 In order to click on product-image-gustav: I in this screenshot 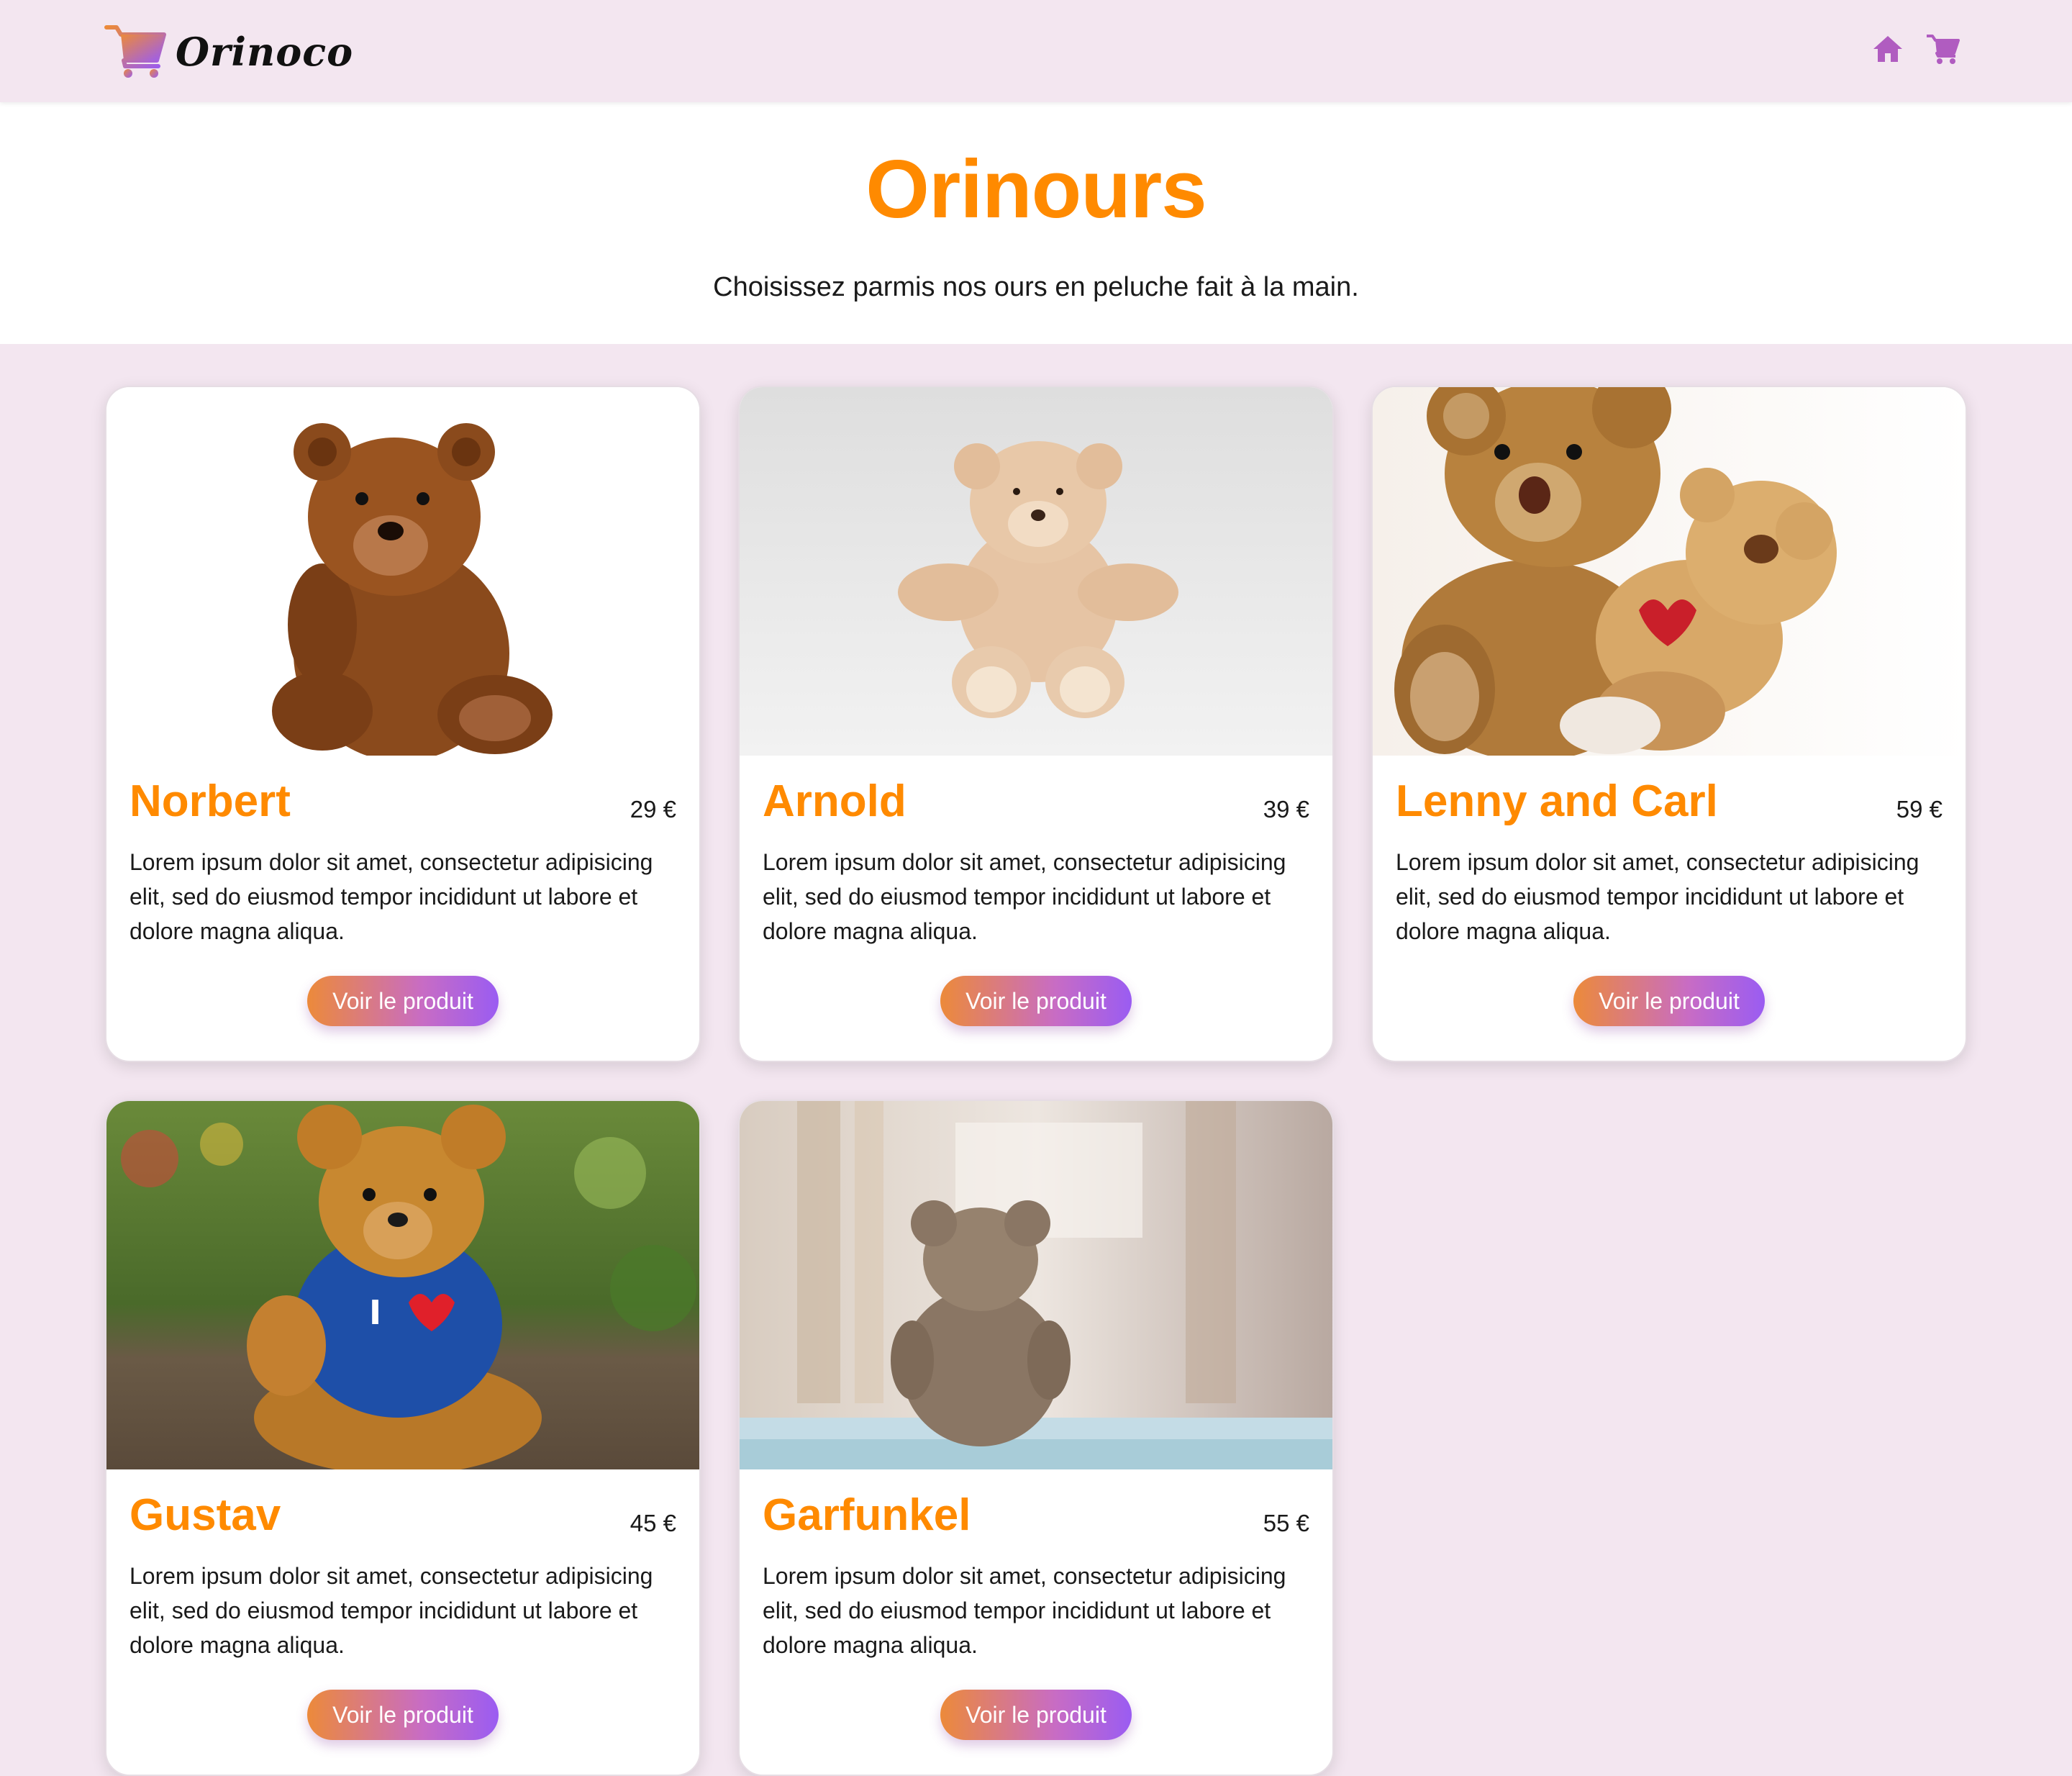, I will do `click(402, 1285)`.